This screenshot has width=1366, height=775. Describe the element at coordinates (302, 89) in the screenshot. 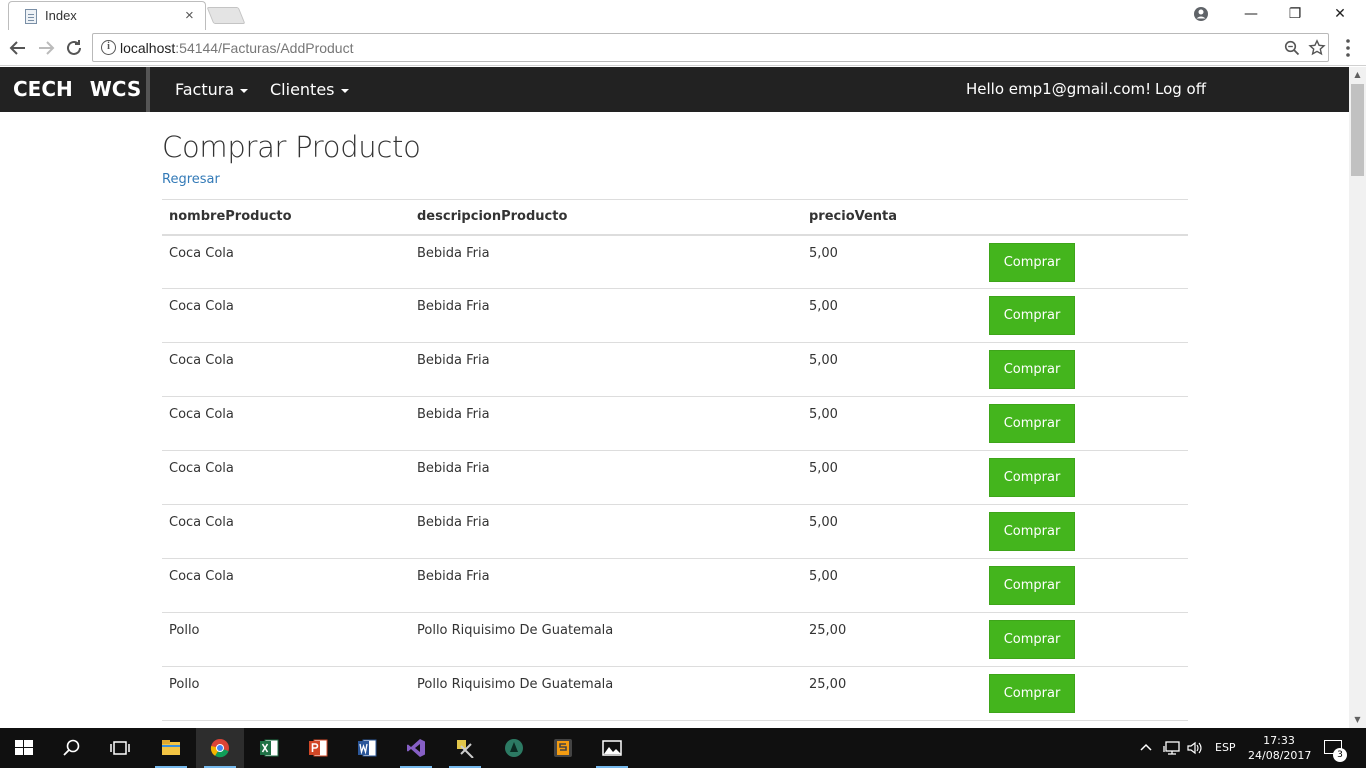

I see `nav-menu-label: Clientes` at that location.